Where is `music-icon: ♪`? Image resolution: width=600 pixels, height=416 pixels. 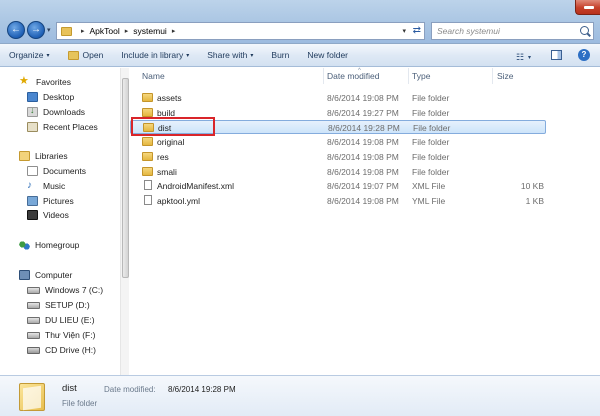 music-icon: ♪ is located at coordinates (29, 185).